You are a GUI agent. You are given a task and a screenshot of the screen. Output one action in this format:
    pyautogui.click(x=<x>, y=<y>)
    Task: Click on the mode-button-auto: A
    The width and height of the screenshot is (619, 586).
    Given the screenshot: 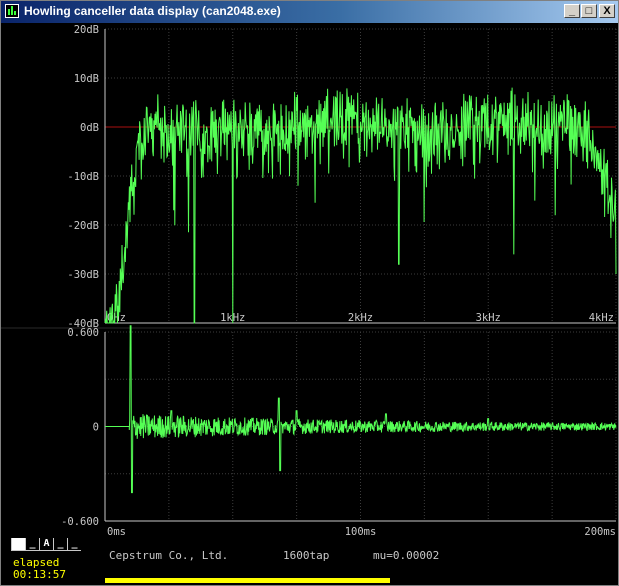 What is the action you would take?
    pyautogui.click(x=46, y=544)
    